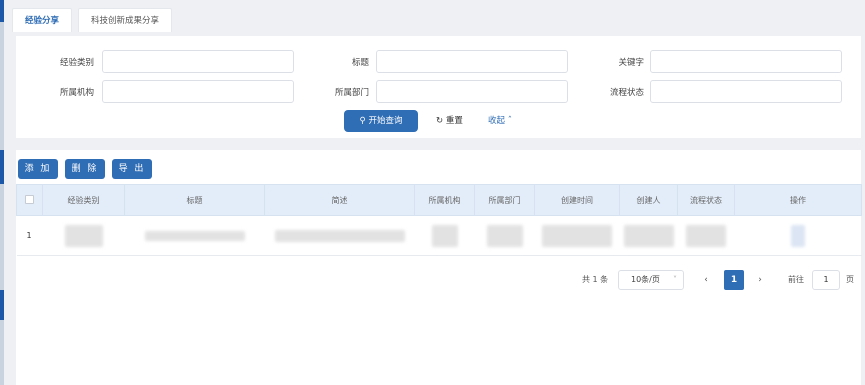 The image size is (865, 385). Describe the element at coordinates (83, 200) in the screenshot. I see `col-header-category: 经验类别` at that location.